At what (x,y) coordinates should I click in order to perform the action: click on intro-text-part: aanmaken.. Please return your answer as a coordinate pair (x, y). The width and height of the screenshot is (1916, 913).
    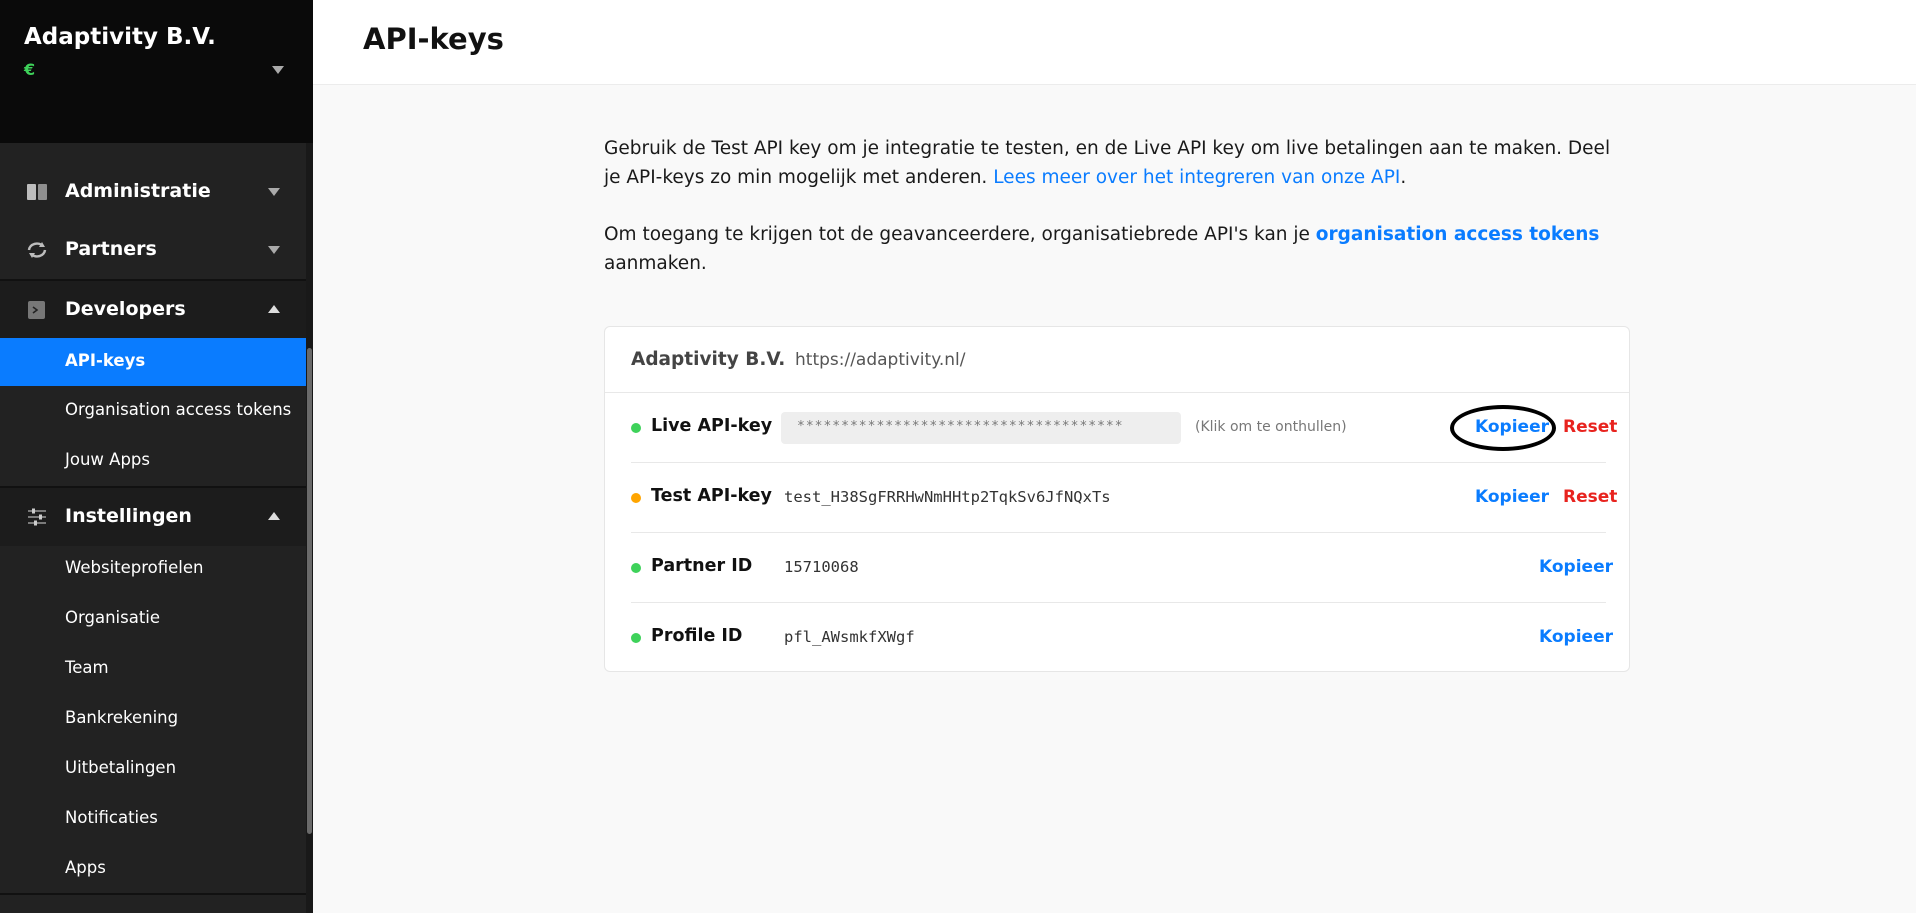
    Looking at the image, I should click on (655, 263).